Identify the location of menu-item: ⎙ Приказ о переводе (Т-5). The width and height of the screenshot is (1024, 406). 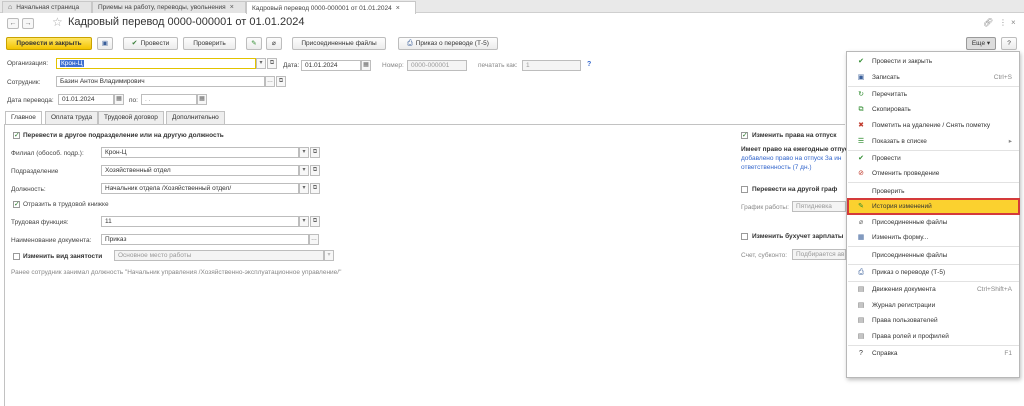
(933, 272).